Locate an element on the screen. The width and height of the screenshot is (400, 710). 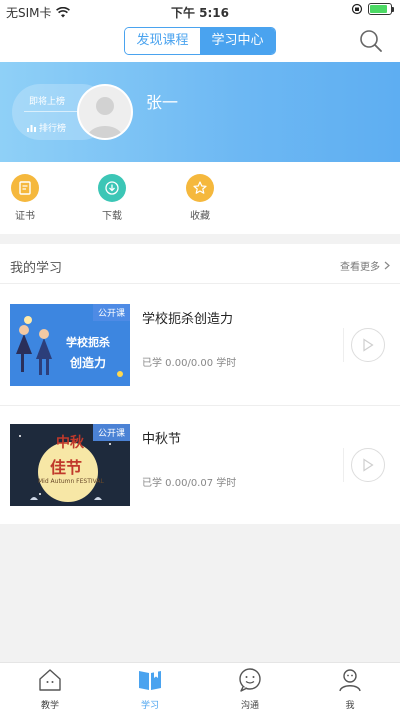
status-bar: 无SIM卡 下午 5:16 is located at coordinates (200, 11).